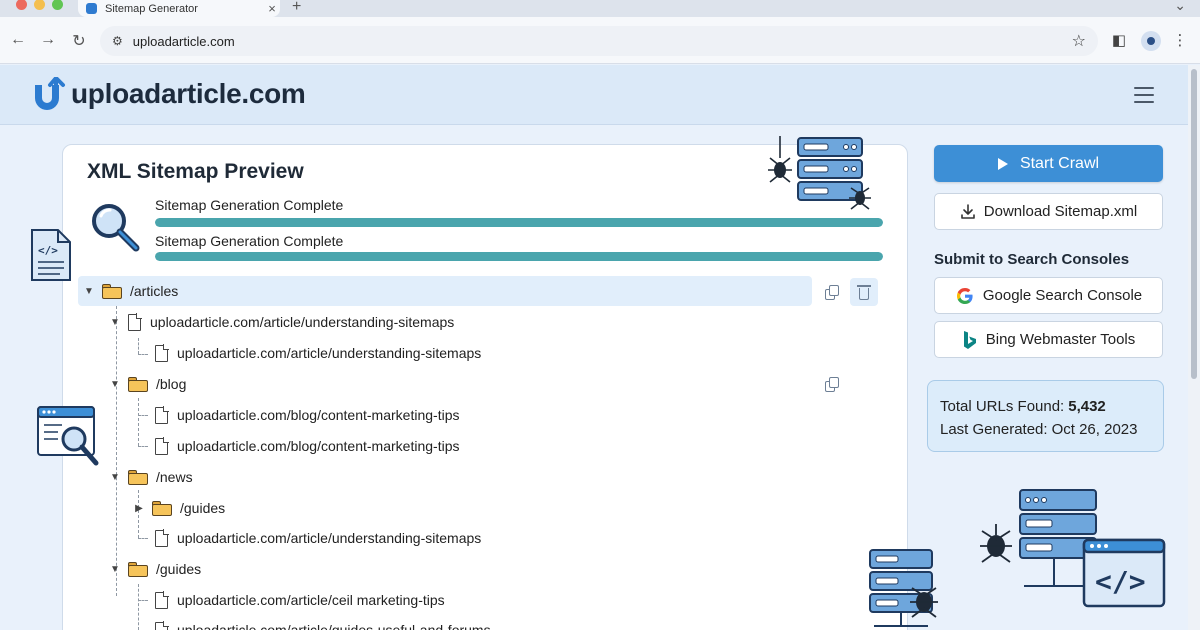 Image resolution: width=1200 pixels, height=630 pixels. I want to click on browser-tab-strip: Sitemap Generator × + ⌄, so click(600, 8).